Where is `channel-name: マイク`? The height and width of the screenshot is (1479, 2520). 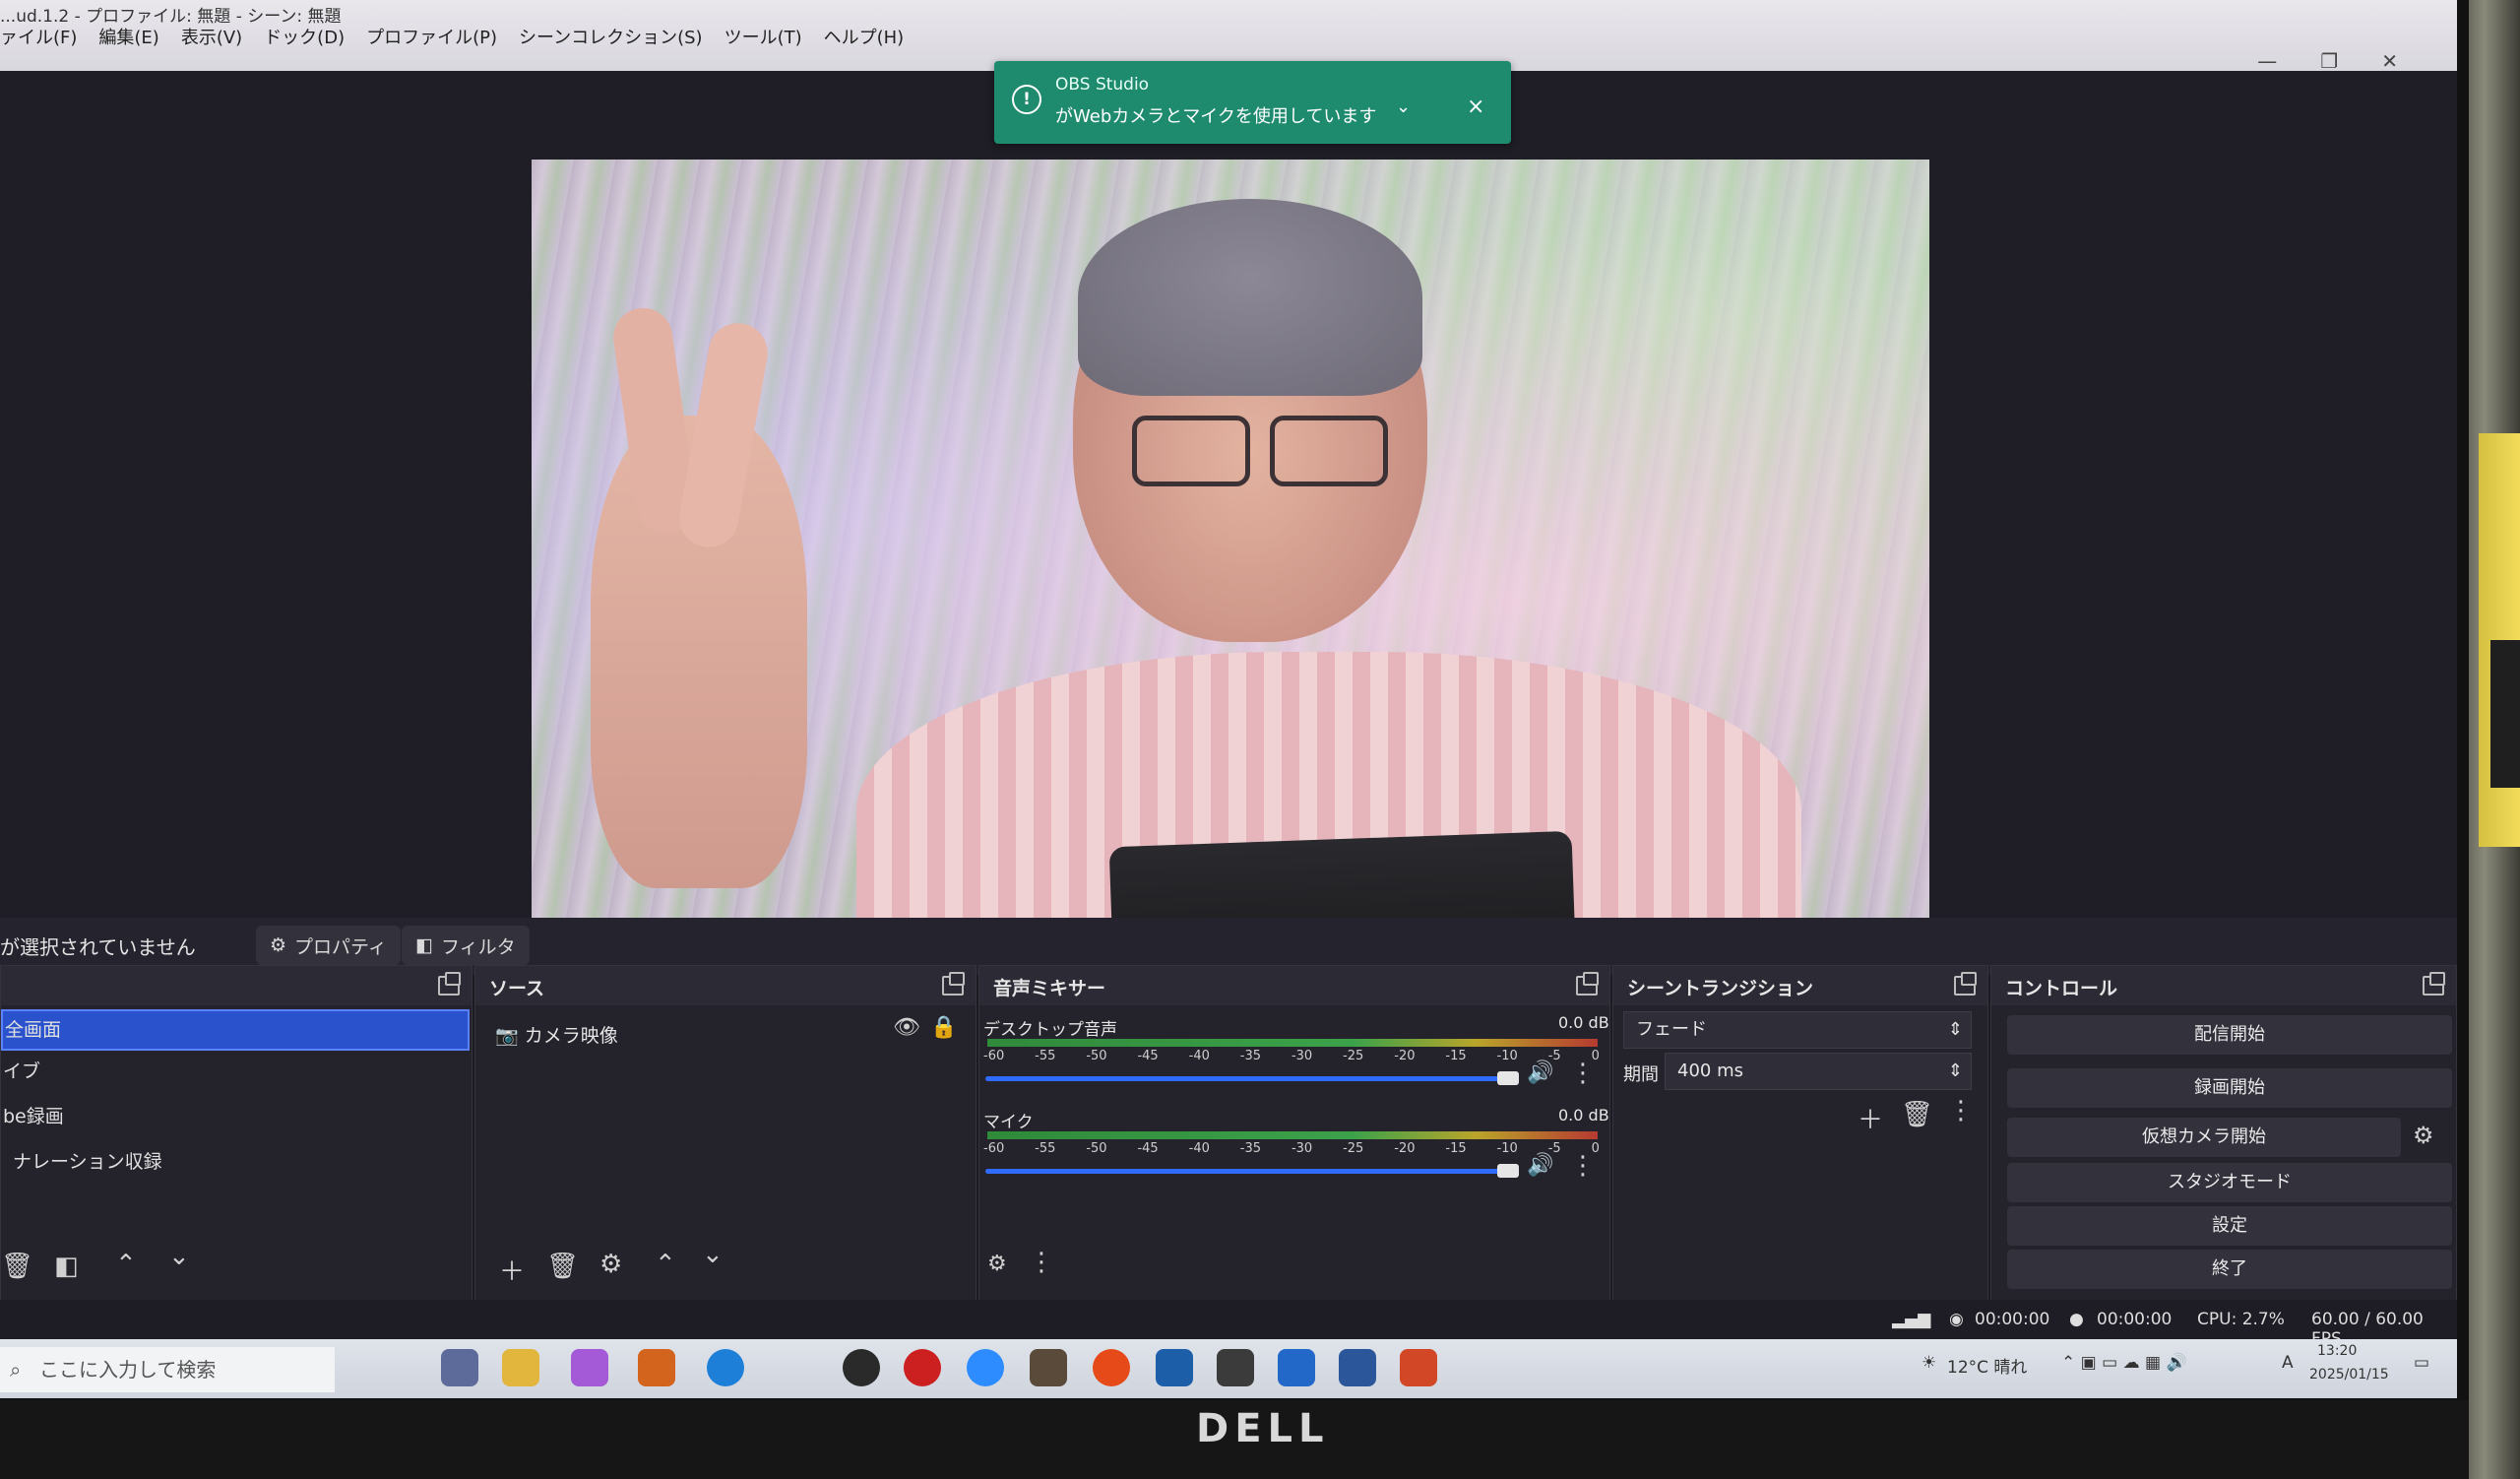 channel-name: マイク is located at coordinates (1008, 1123).